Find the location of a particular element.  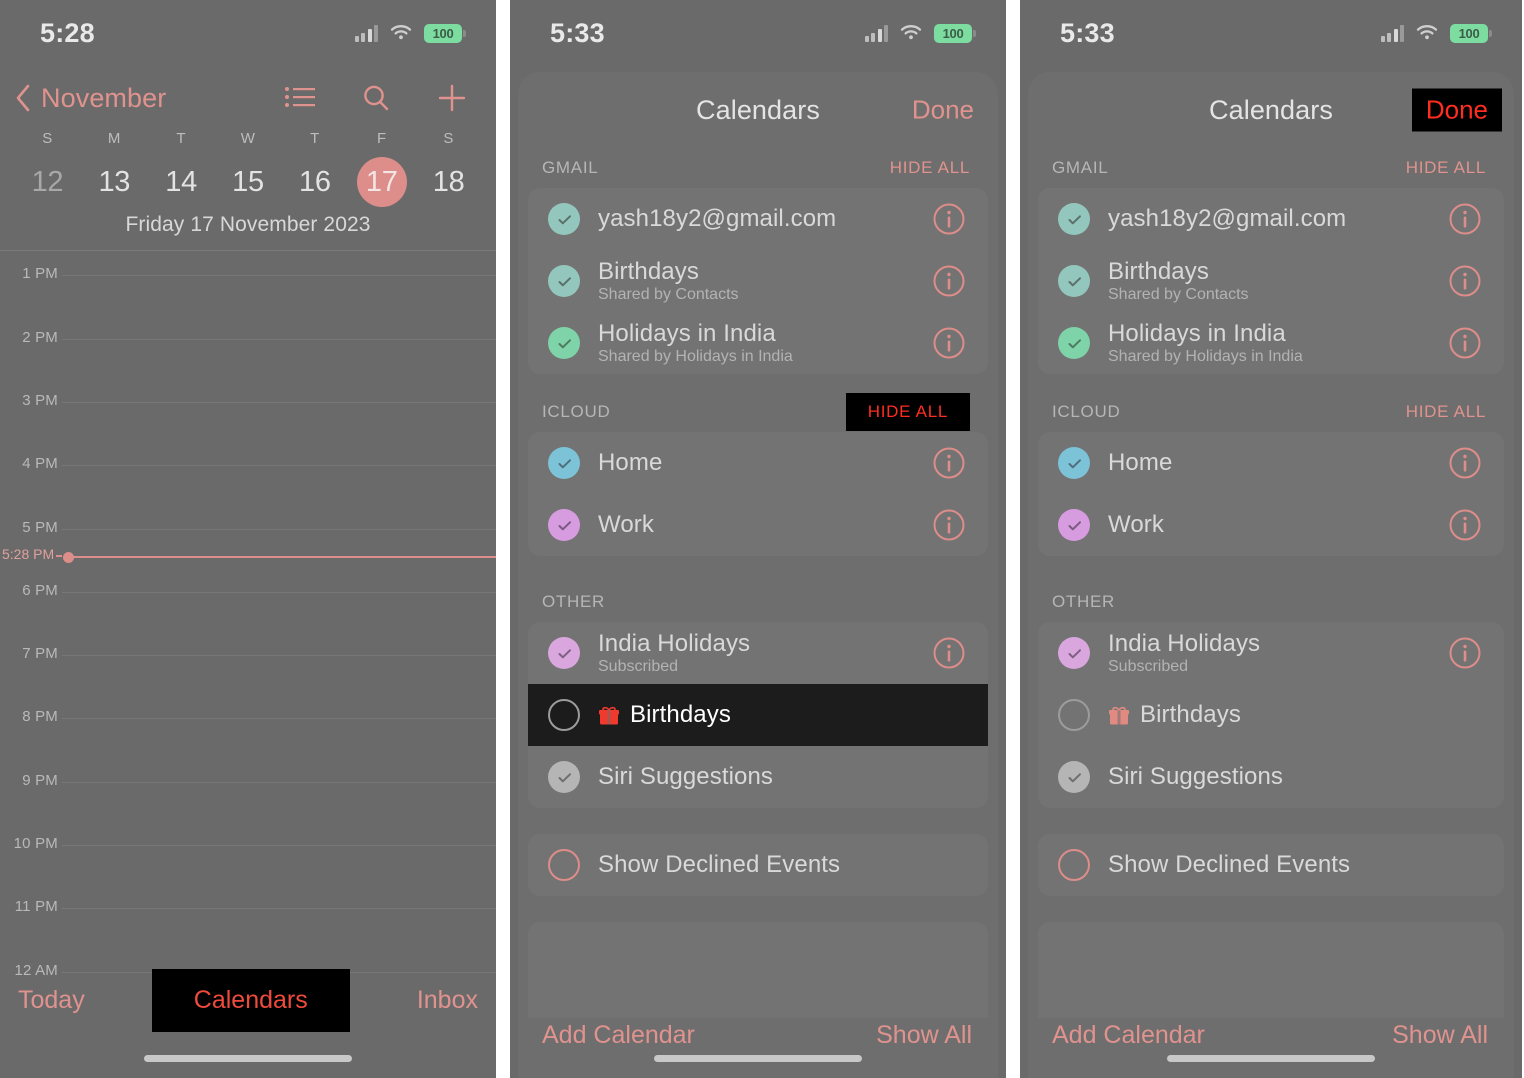

section-title: OTHER is located at coordinates (1083, 601).